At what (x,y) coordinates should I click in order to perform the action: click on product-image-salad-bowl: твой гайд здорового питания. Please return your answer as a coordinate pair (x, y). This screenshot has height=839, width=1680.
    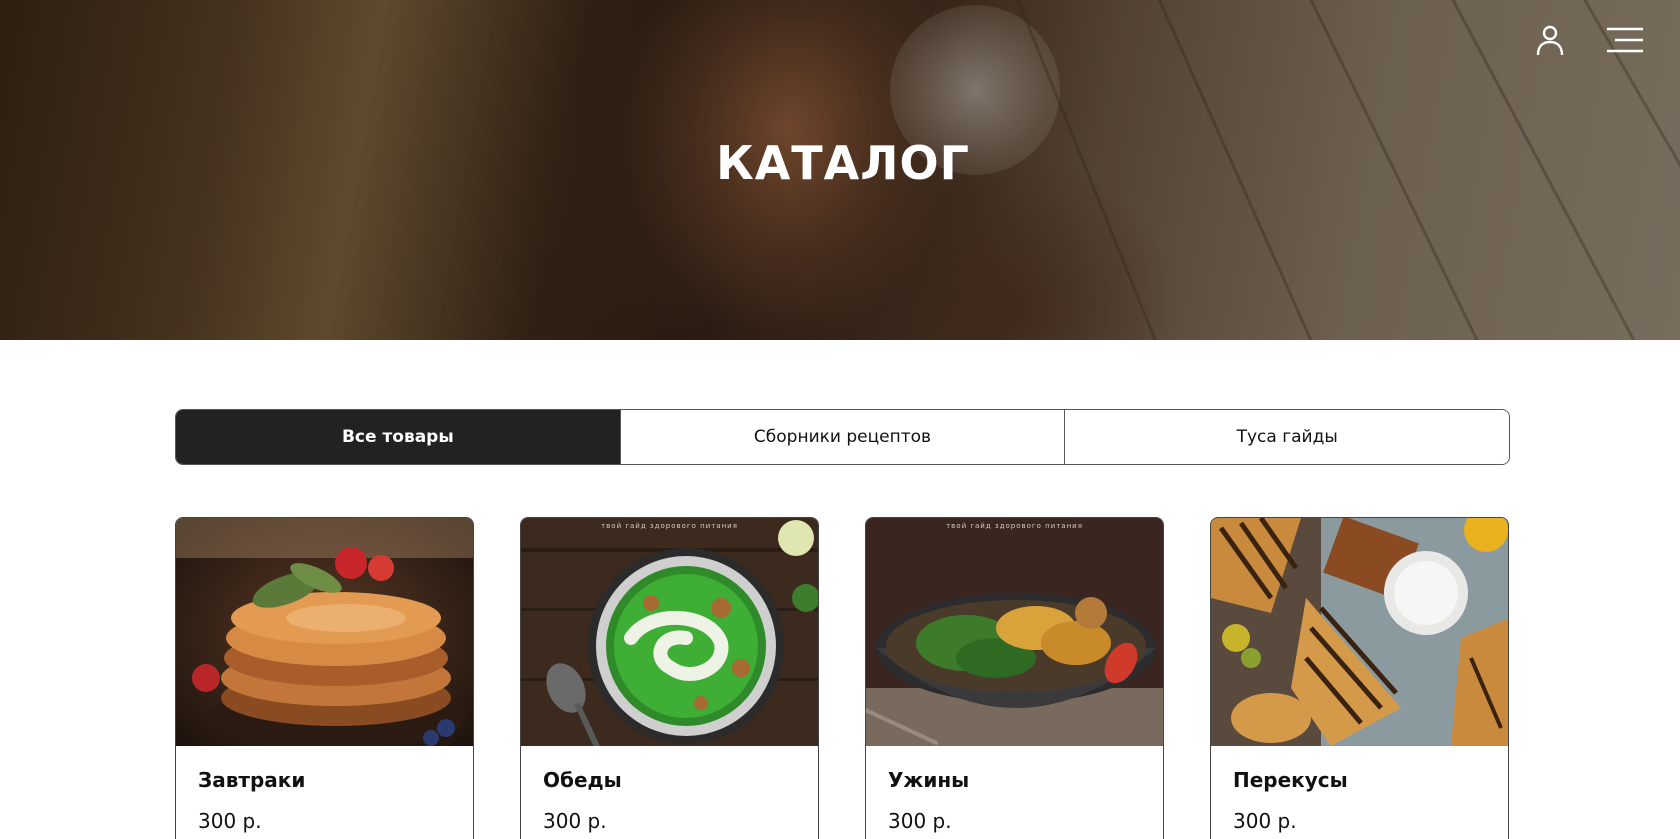
    Looking at the image, I should click on (1014, 632).